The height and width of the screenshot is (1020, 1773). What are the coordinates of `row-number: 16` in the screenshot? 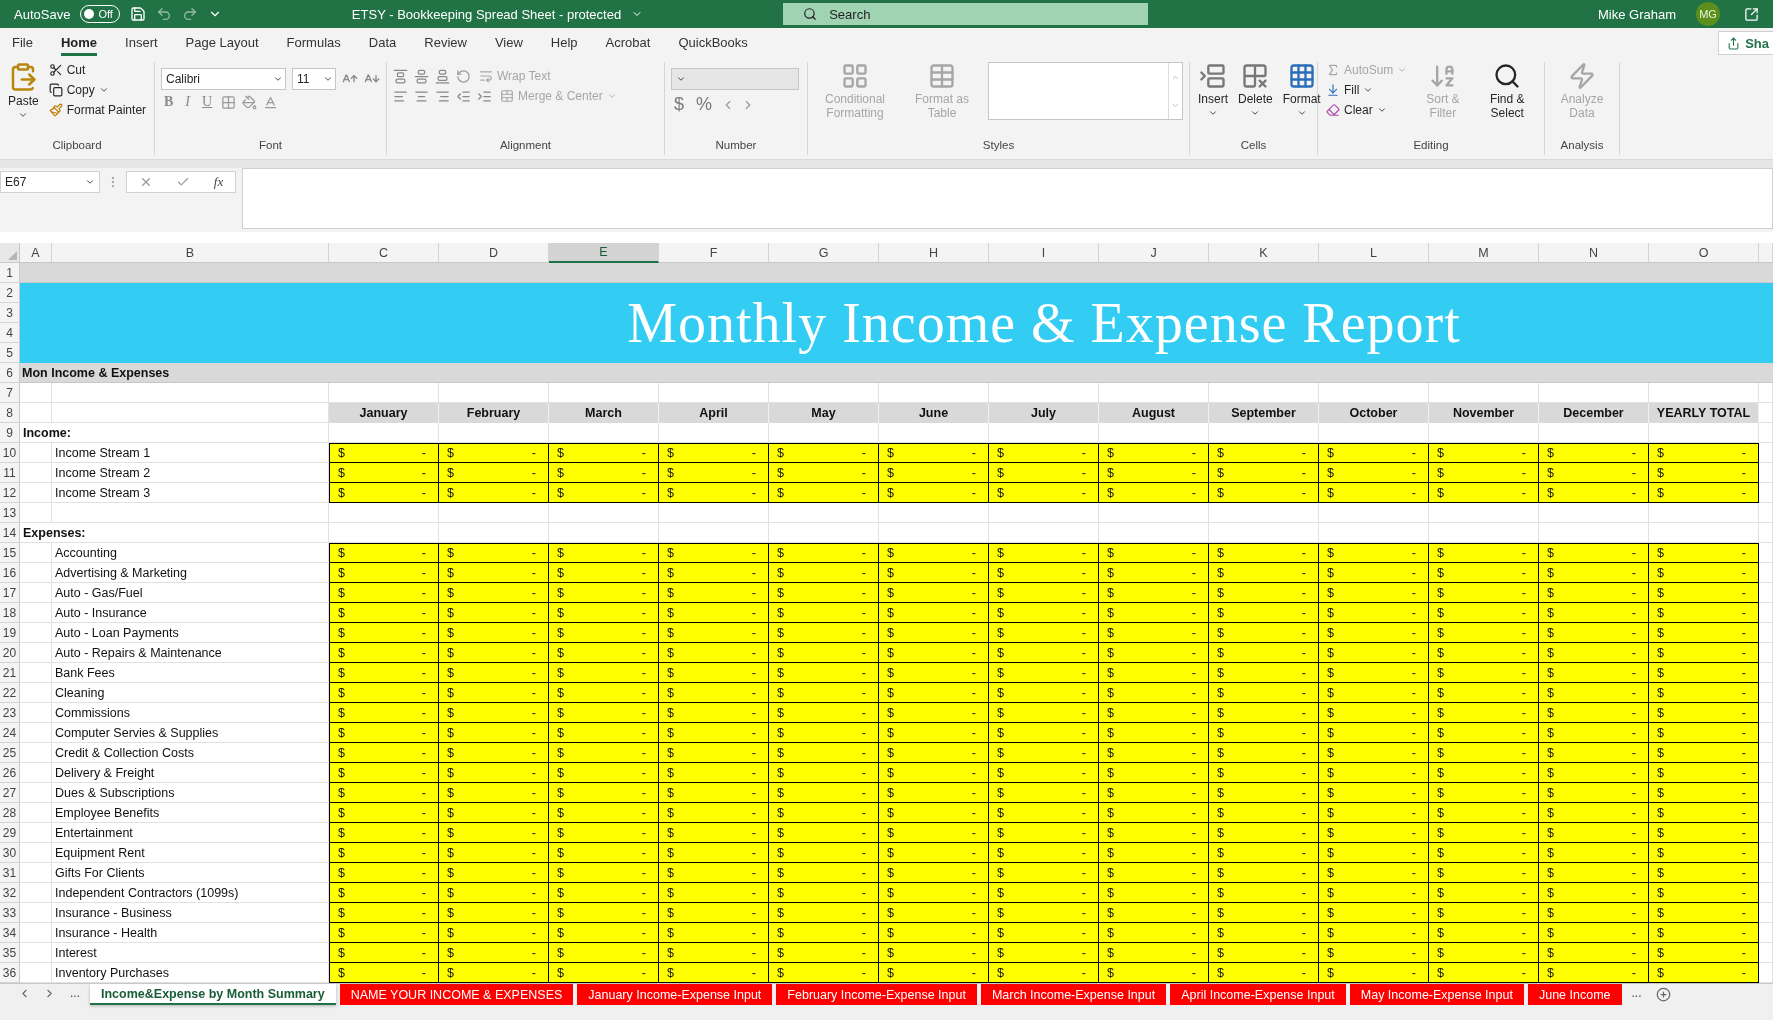 It's located at (10, 573).